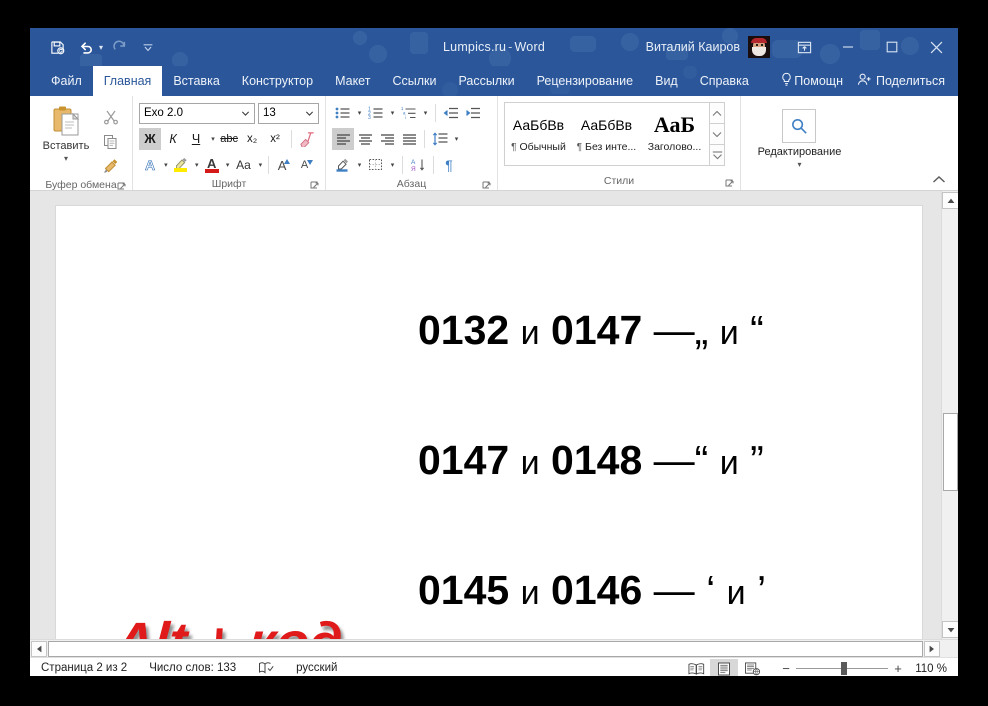 Image resolution: width=988 pixels, height=706 pixels. I want to click on tab-konstruktor: Конструктор, so click(277, 81).